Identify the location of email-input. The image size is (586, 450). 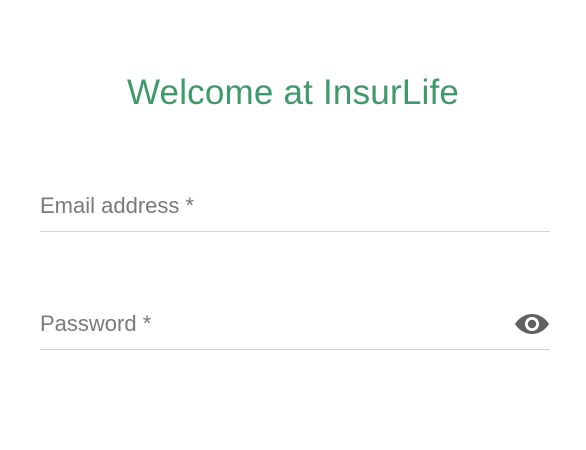
(295, 212).